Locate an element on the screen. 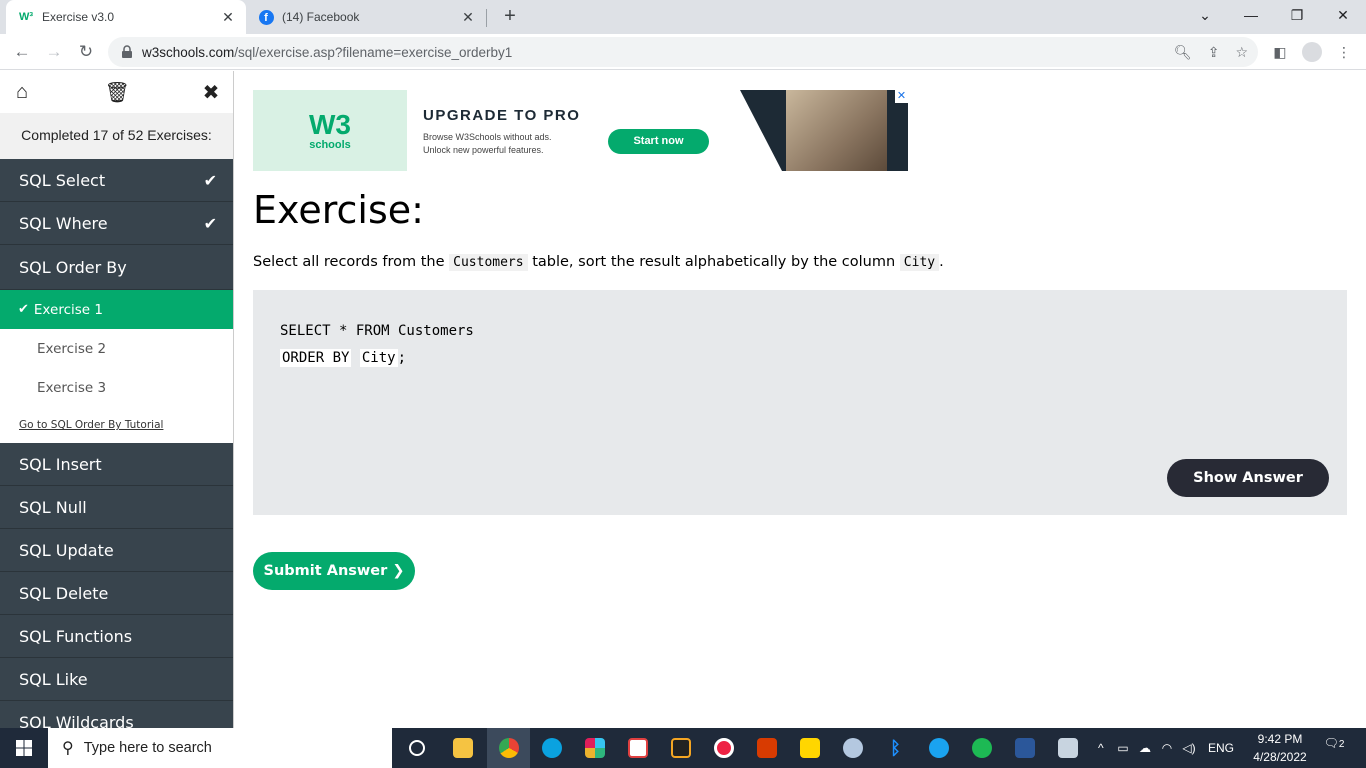  category-sql-where: SQL Where ✔ is located at coordinates (116, 223).